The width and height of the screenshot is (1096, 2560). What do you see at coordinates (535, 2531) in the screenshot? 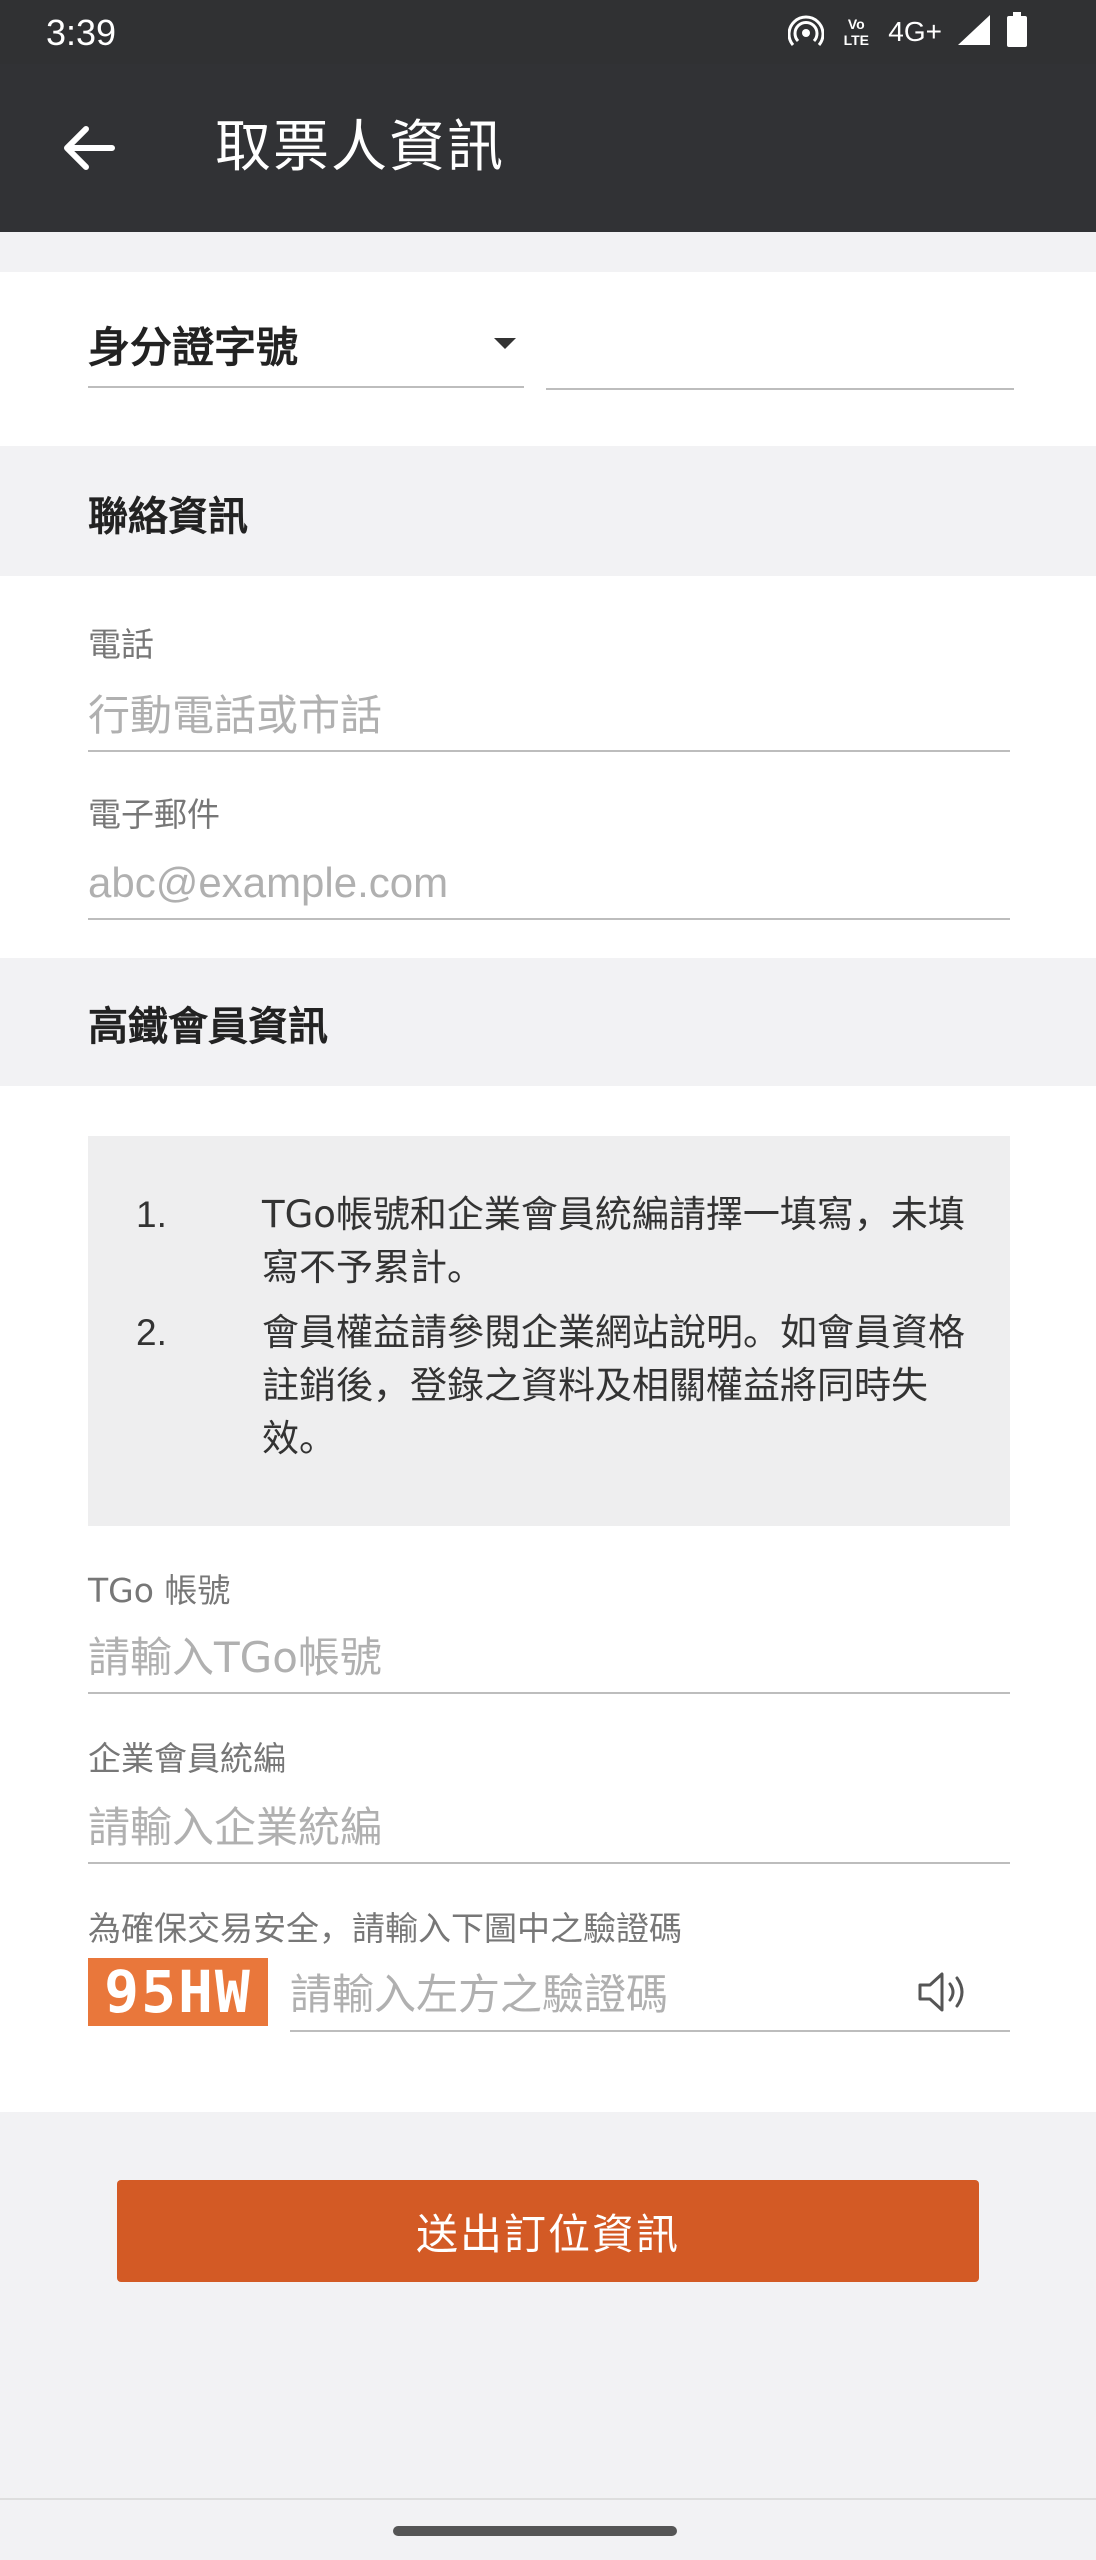
I see `gesture-handle` at bounding box center [535, 2531].